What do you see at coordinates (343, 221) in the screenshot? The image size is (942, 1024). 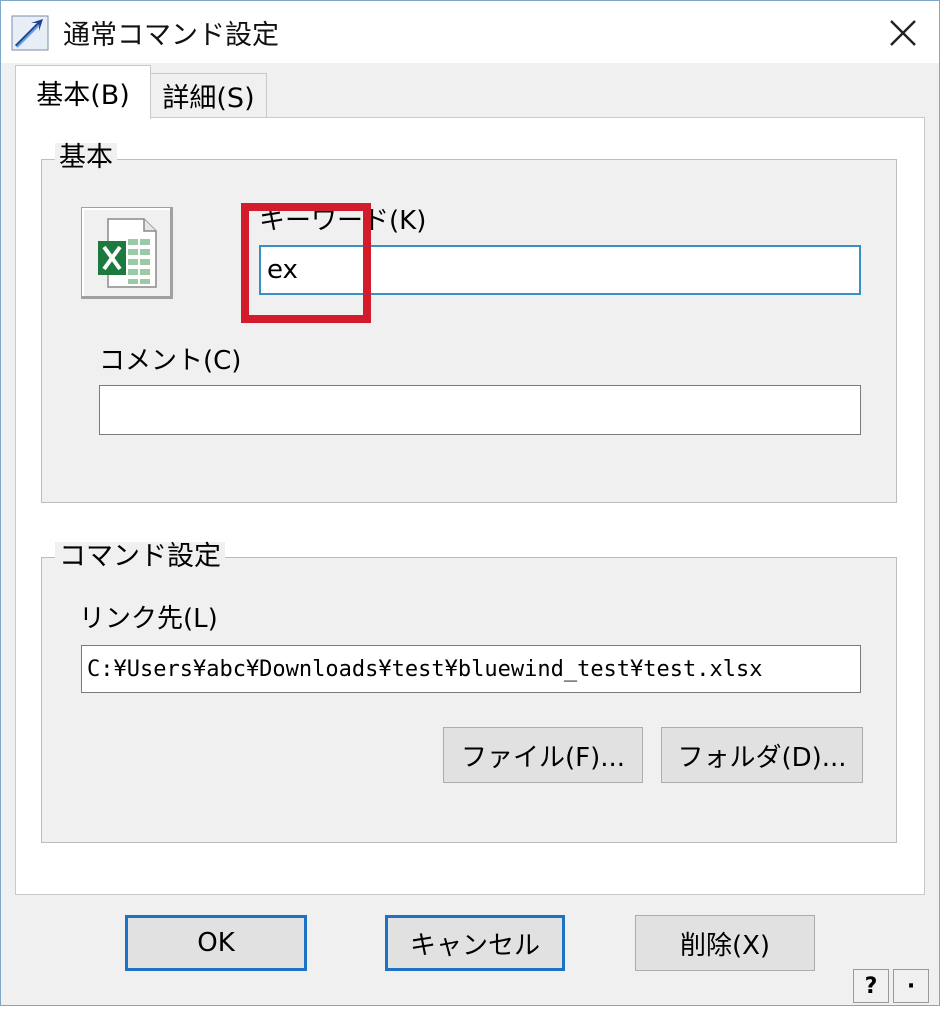 I see `keyword-label: キーワード(K)` at bounding box center [343, 221].